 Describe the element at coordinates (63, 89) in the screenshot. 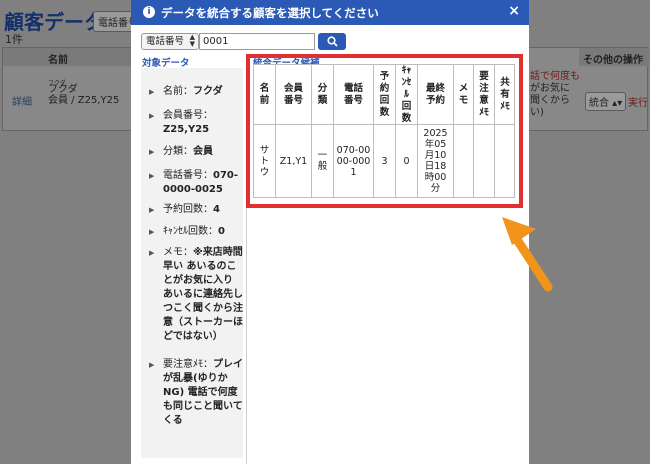

I see `customer-name: フクダ` at that location.